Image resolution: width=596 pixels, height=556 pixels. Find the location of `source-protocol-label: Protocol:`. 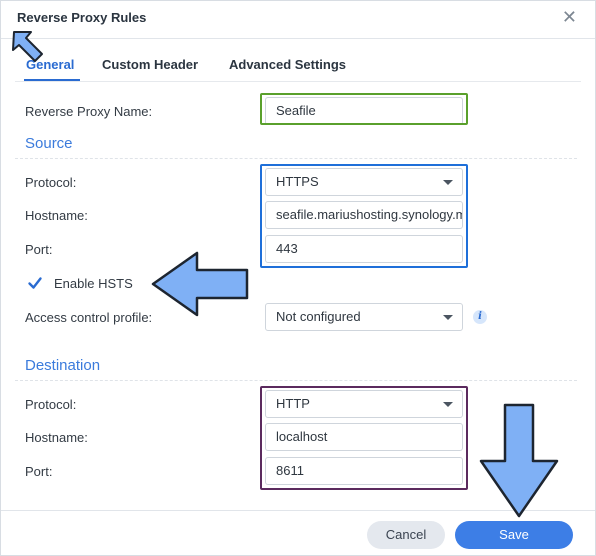

source-protocol-label: Protocol: is located at coordinates (51, 182).